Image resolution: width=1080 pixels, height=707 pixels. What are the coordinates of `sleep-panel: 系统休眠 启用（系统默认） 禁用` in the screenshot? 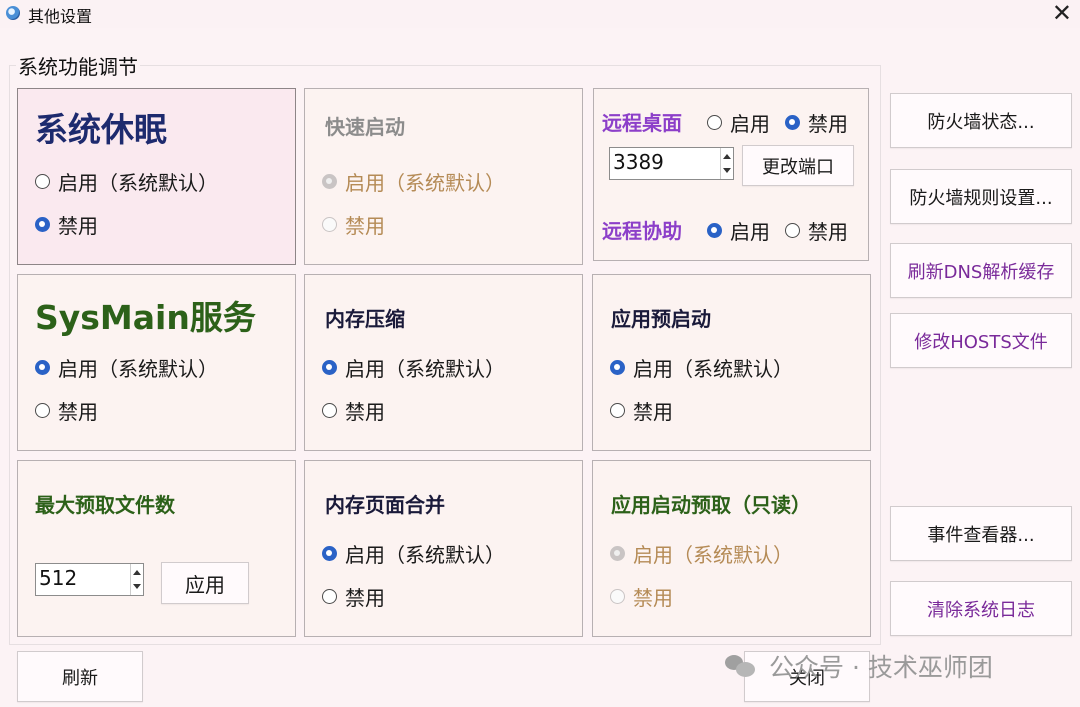 It's located at (156, 176).